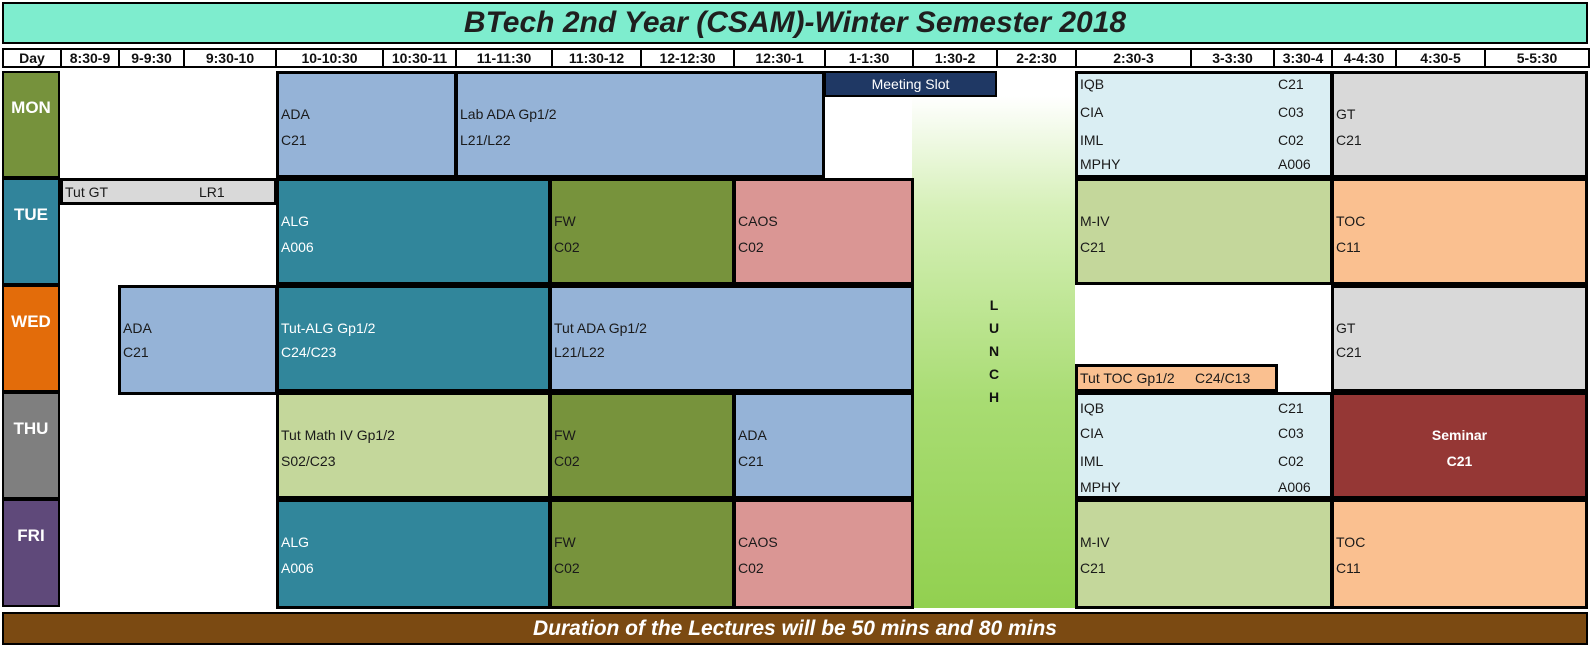  What do you see at coordinates (1232, 58) in the screenshot?
I see `header-timeslot: 3-3:30` at bounding box center [1232, 58].